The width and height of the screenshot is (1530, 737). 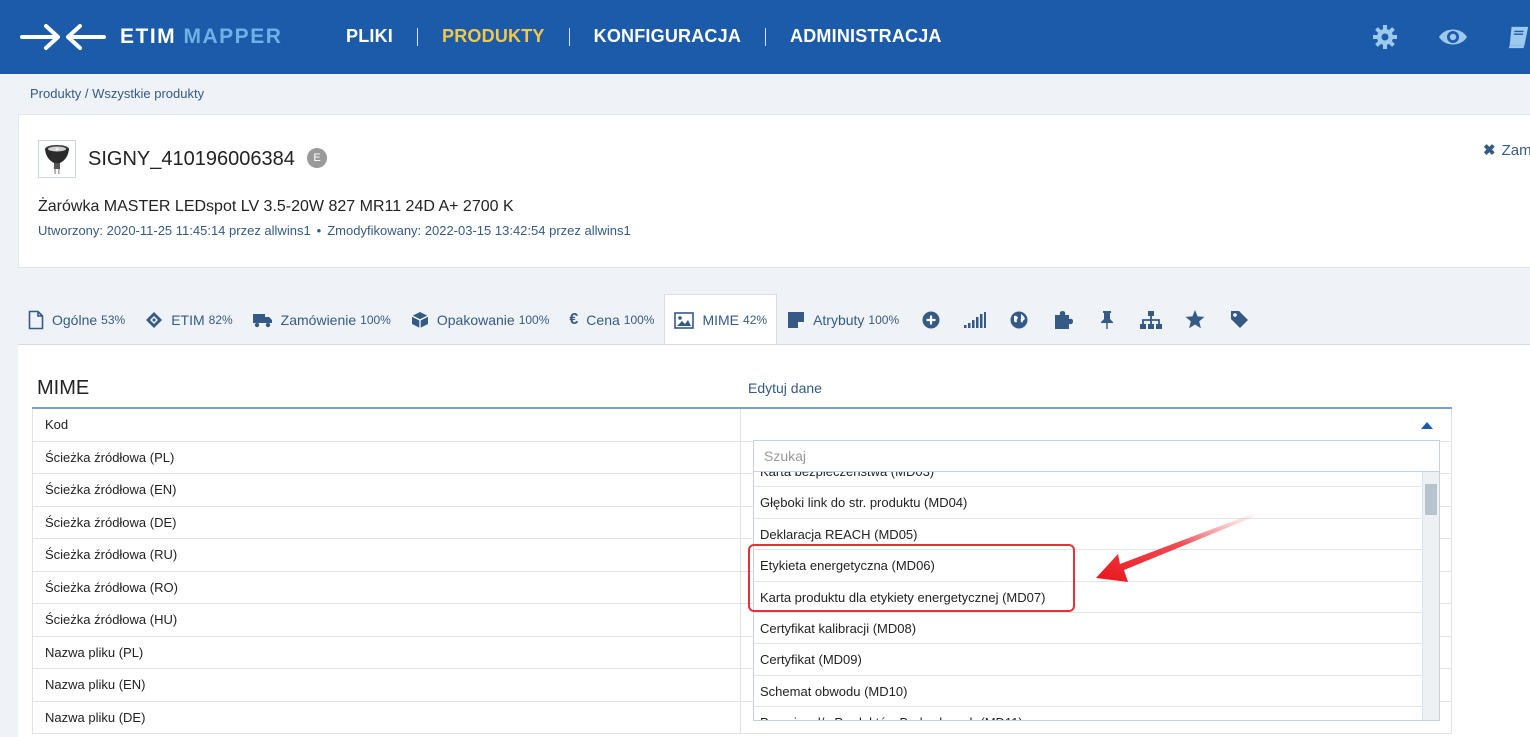 I want to click on tab-percent: 82%, so click(x=220, y=319).